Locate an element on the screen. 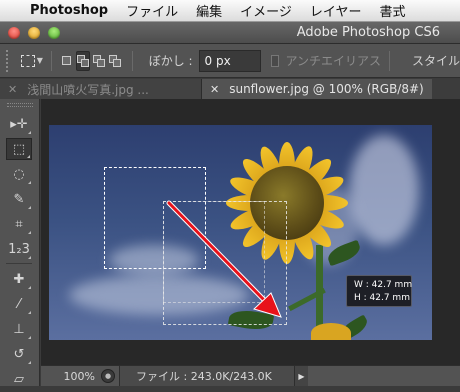 The height and width of the screenshot is (392, 460). drag-arrow is located at coordinates (224, 259).